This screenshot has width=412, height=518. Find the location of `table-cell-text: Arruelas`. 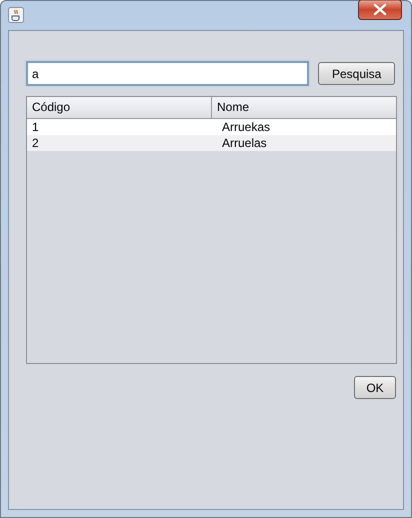

table-cell-text: Arruelas is located at coordinates (244, 143).